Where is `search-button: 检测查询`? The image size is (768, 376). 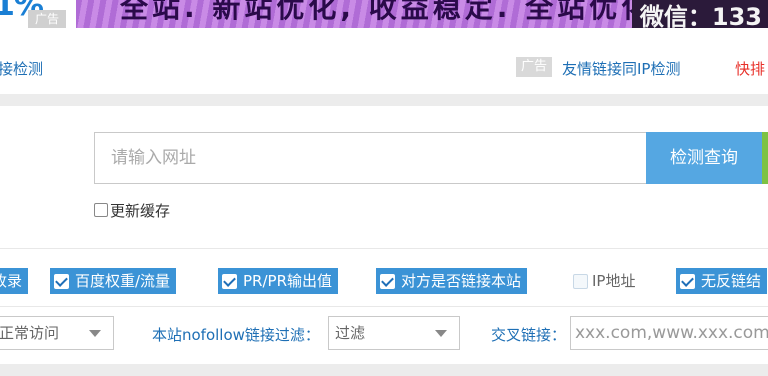
search-button: 检测查询 is located at coordinates (704, 158).